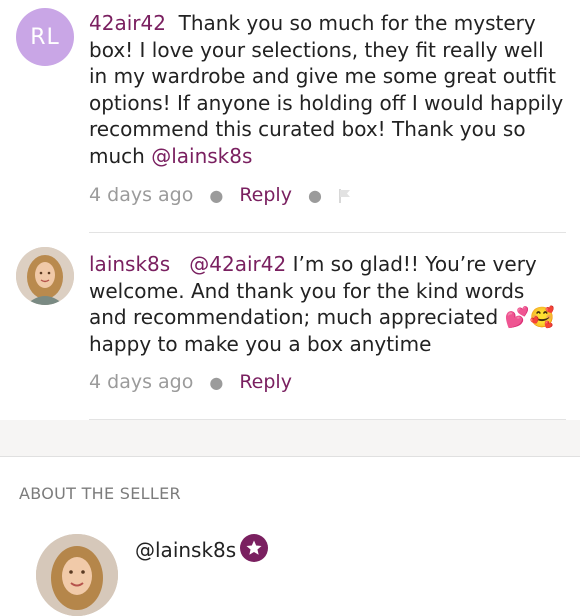  I want to click on comment-timestamp: 4 days ago, so click(141, 382).